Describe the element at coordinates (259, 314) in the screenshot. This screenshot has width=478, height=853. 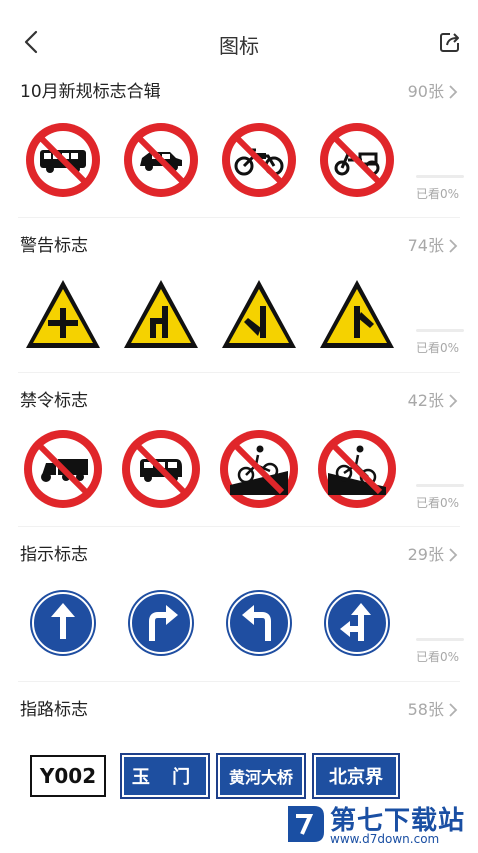
I see `side-road-left-warning-sign` at that location.